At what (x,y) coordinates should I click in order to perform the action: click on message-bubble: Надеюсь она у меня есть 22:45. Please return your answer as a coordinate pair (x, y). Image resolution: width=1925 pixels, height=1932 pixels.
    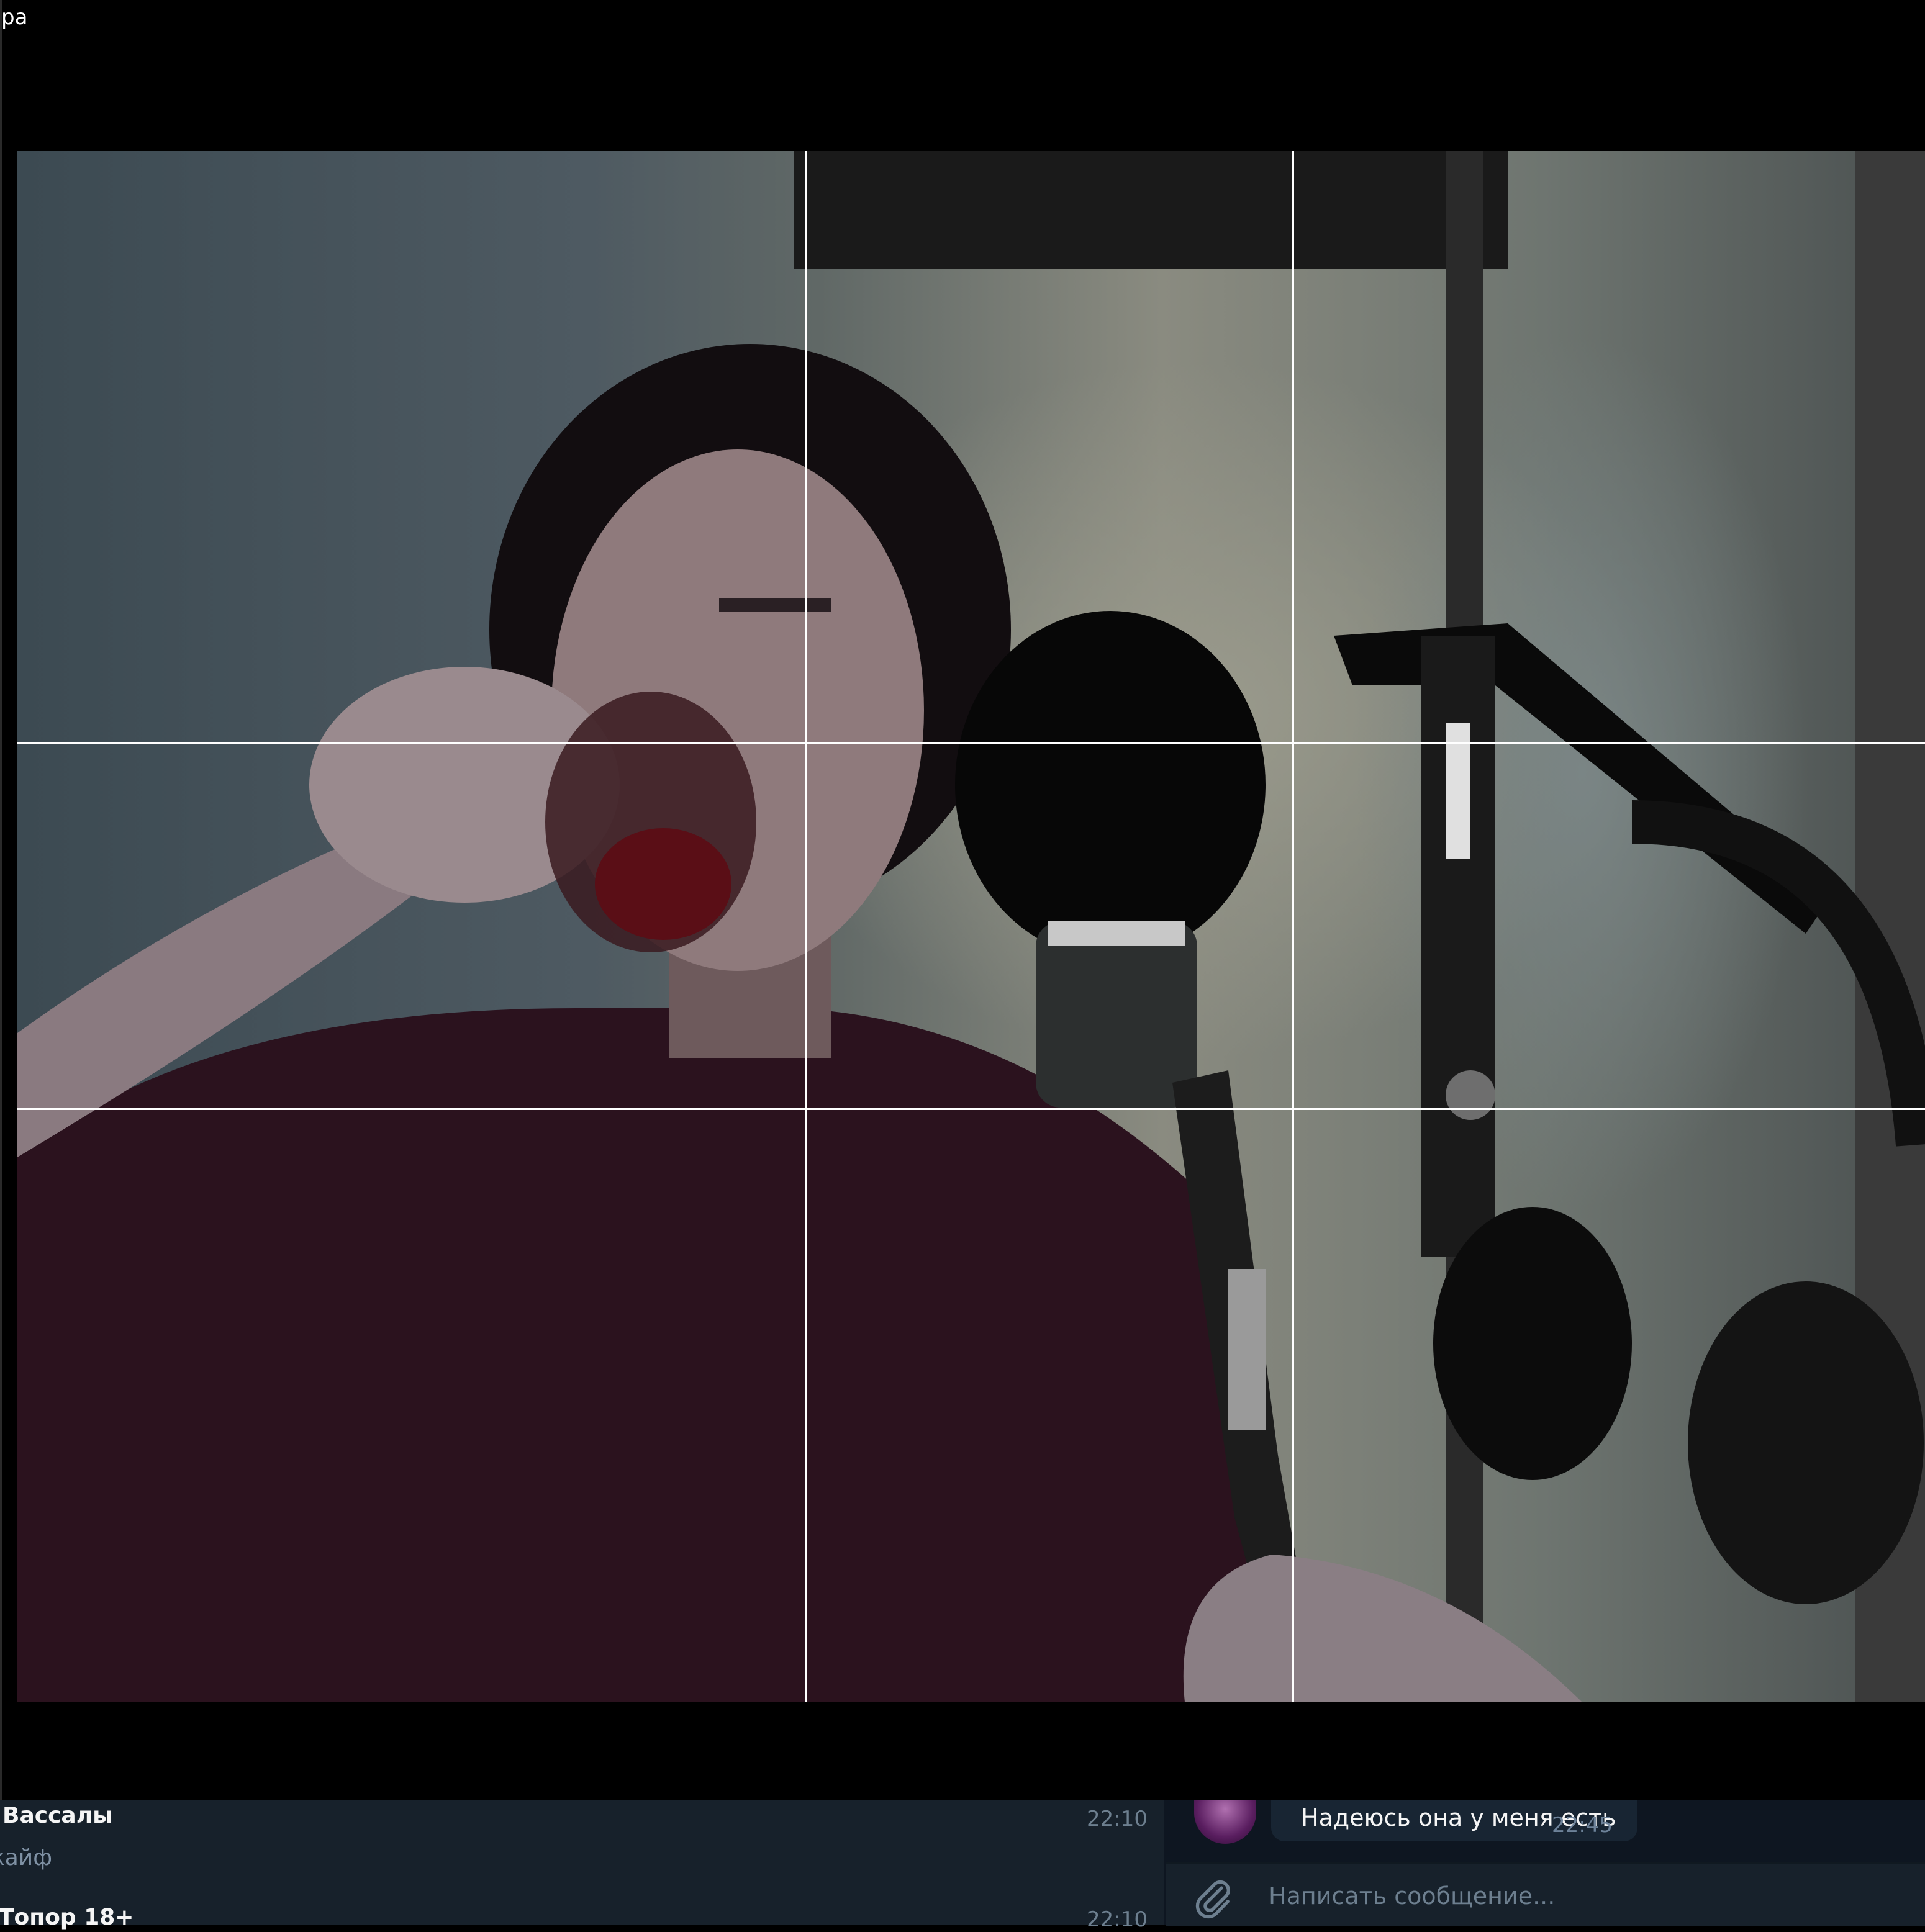
    Looking at the image, I should click on (1454, 1820).